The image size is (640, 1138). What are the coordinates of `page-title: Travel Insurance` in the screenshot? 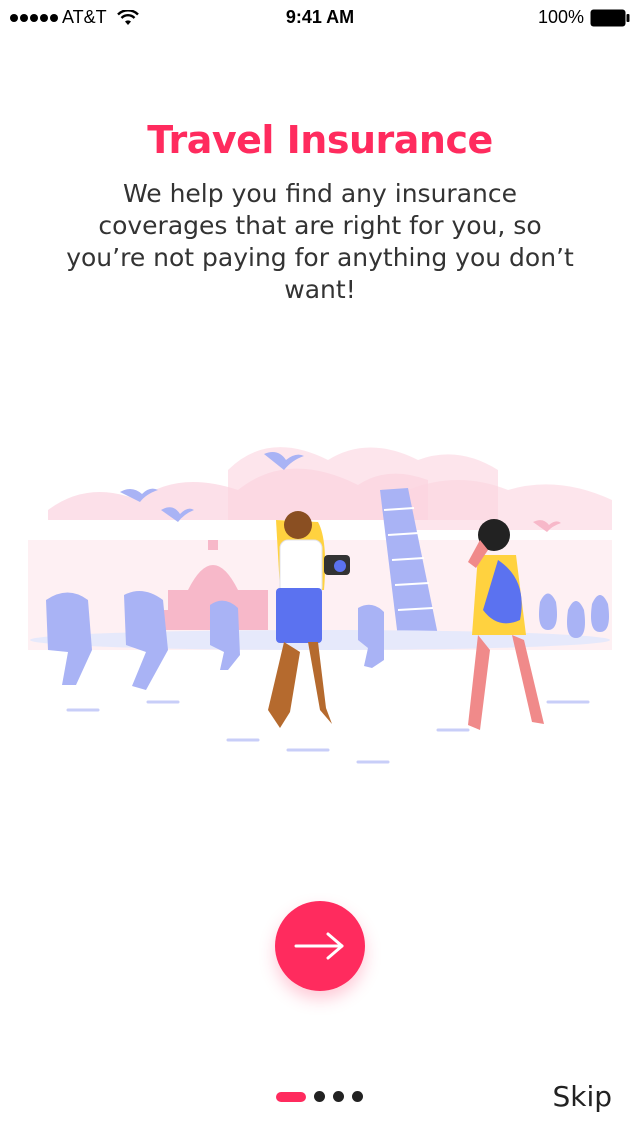 It's located at (320, 140).